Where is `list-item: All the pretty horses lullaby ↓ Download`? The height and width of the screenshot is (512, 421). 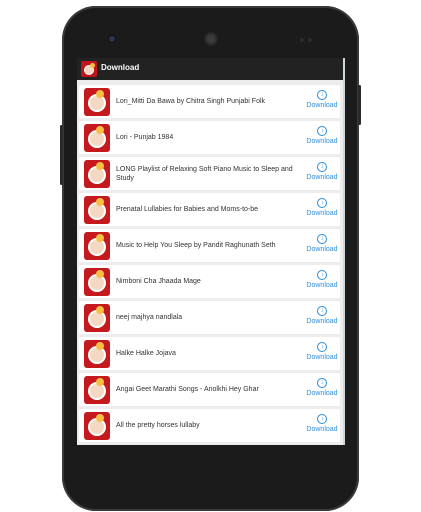 list-item: All the pretty horses lullaby ↓ Download is located at coordinates (209, 425).